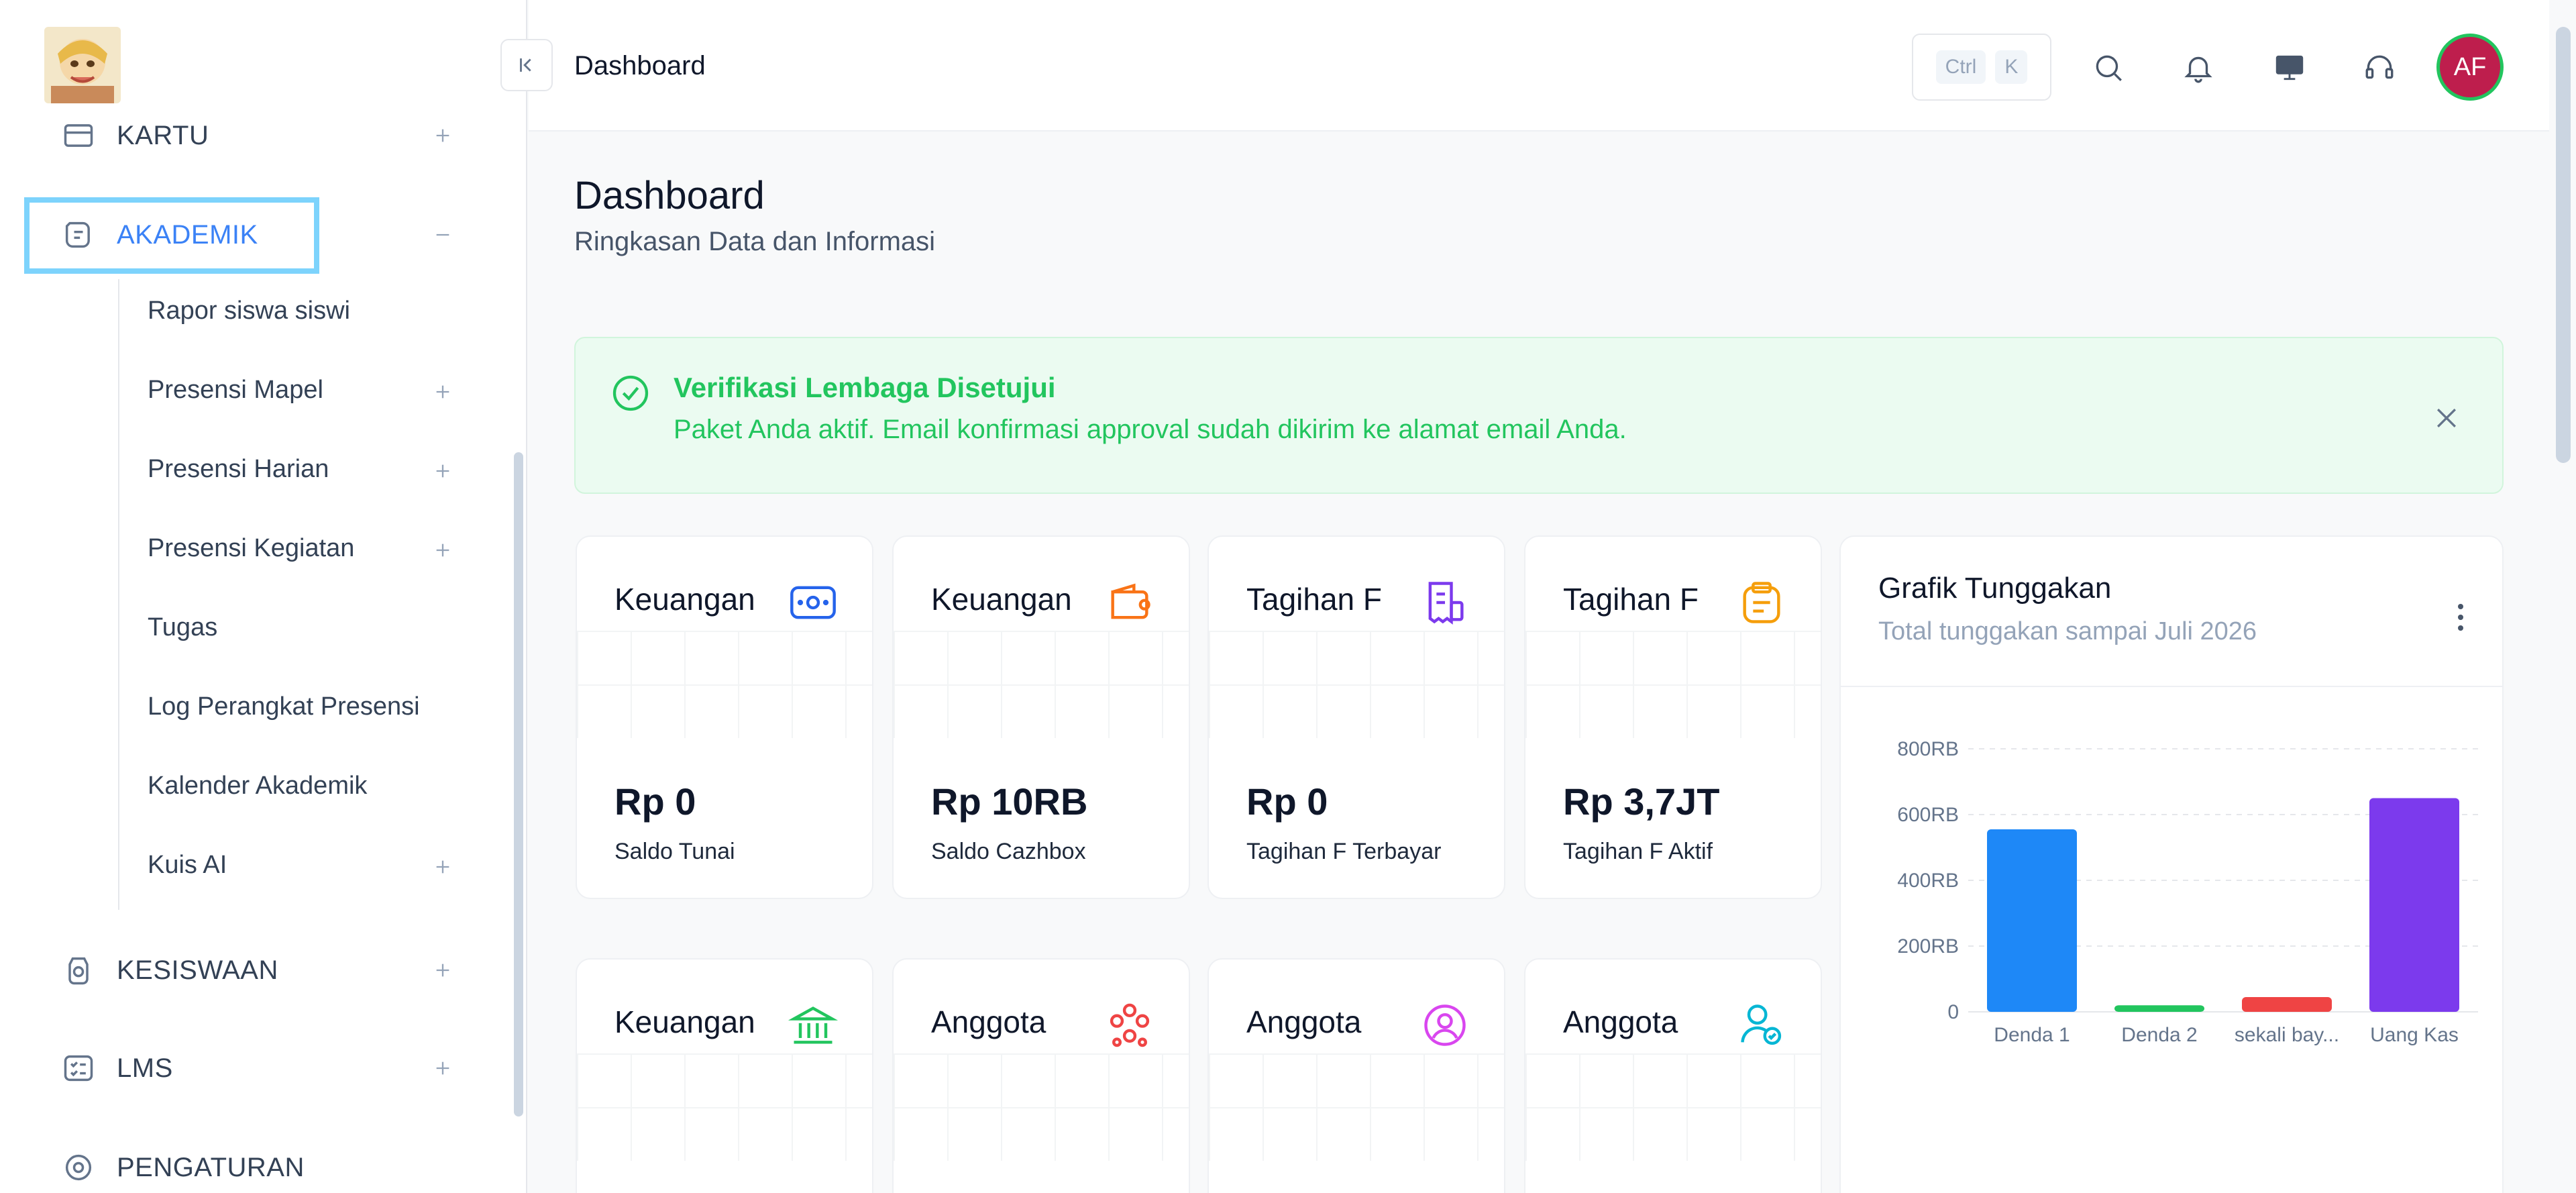  Describe the element at coordinates (1445, 1025) in the screenshot. I see `user-circle-icon` at that location.